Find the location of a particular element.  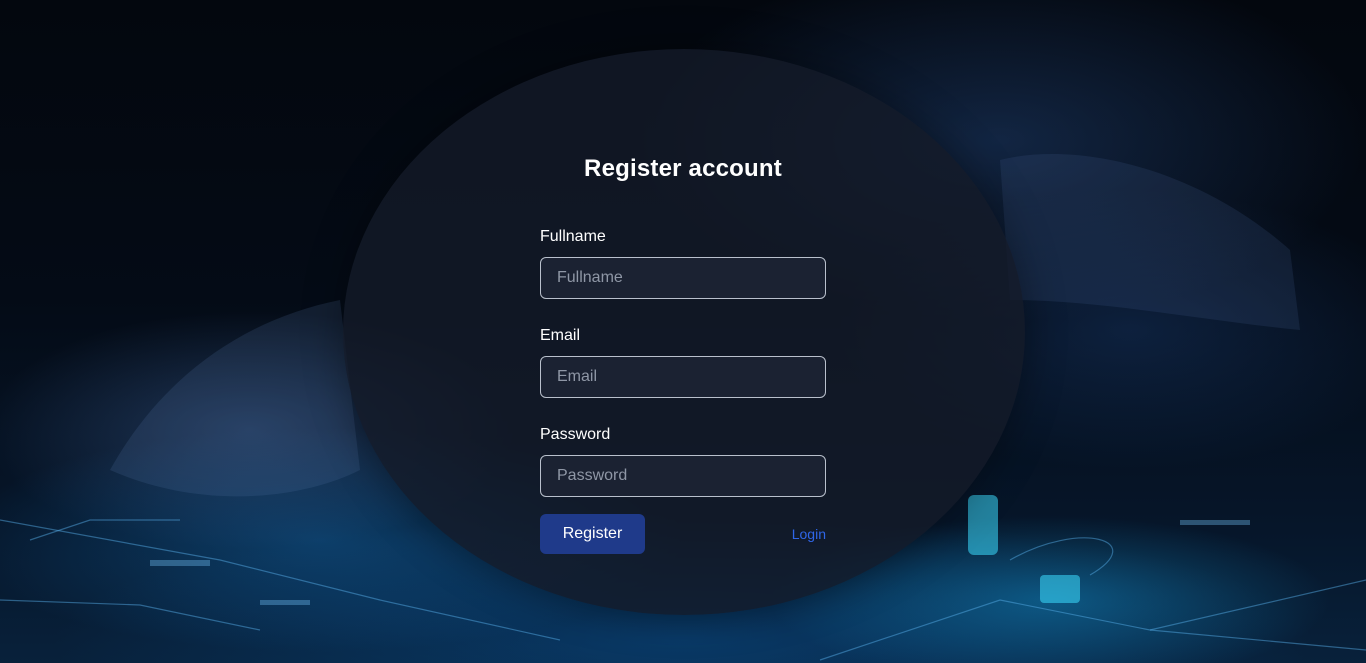

form-actions: Register Login is located at coordinates (683, 534).